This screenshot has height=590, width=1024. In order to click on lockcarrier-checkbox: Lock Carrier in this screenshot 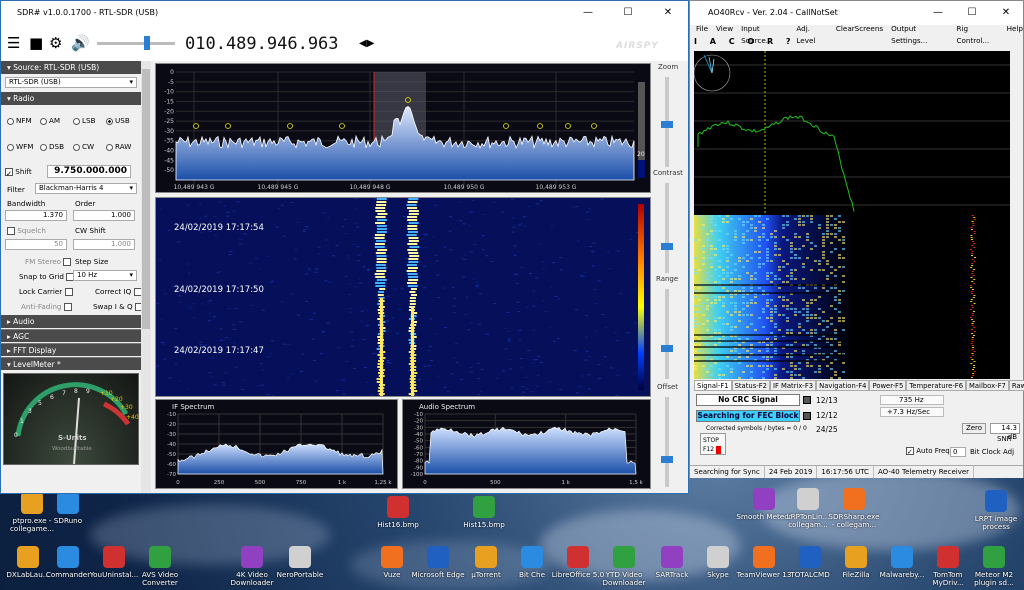, I will do `click(46, 291)`.